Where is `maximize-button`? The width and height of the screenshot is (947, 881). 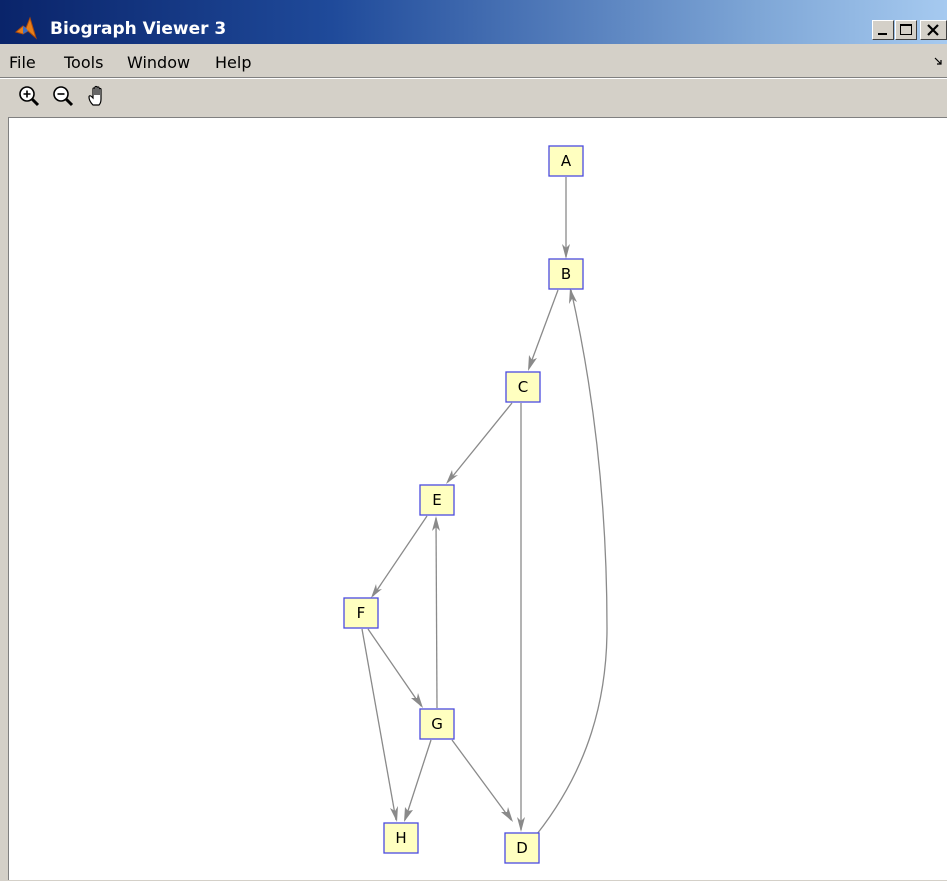
maximize-button is located at coordinates (906, 30).